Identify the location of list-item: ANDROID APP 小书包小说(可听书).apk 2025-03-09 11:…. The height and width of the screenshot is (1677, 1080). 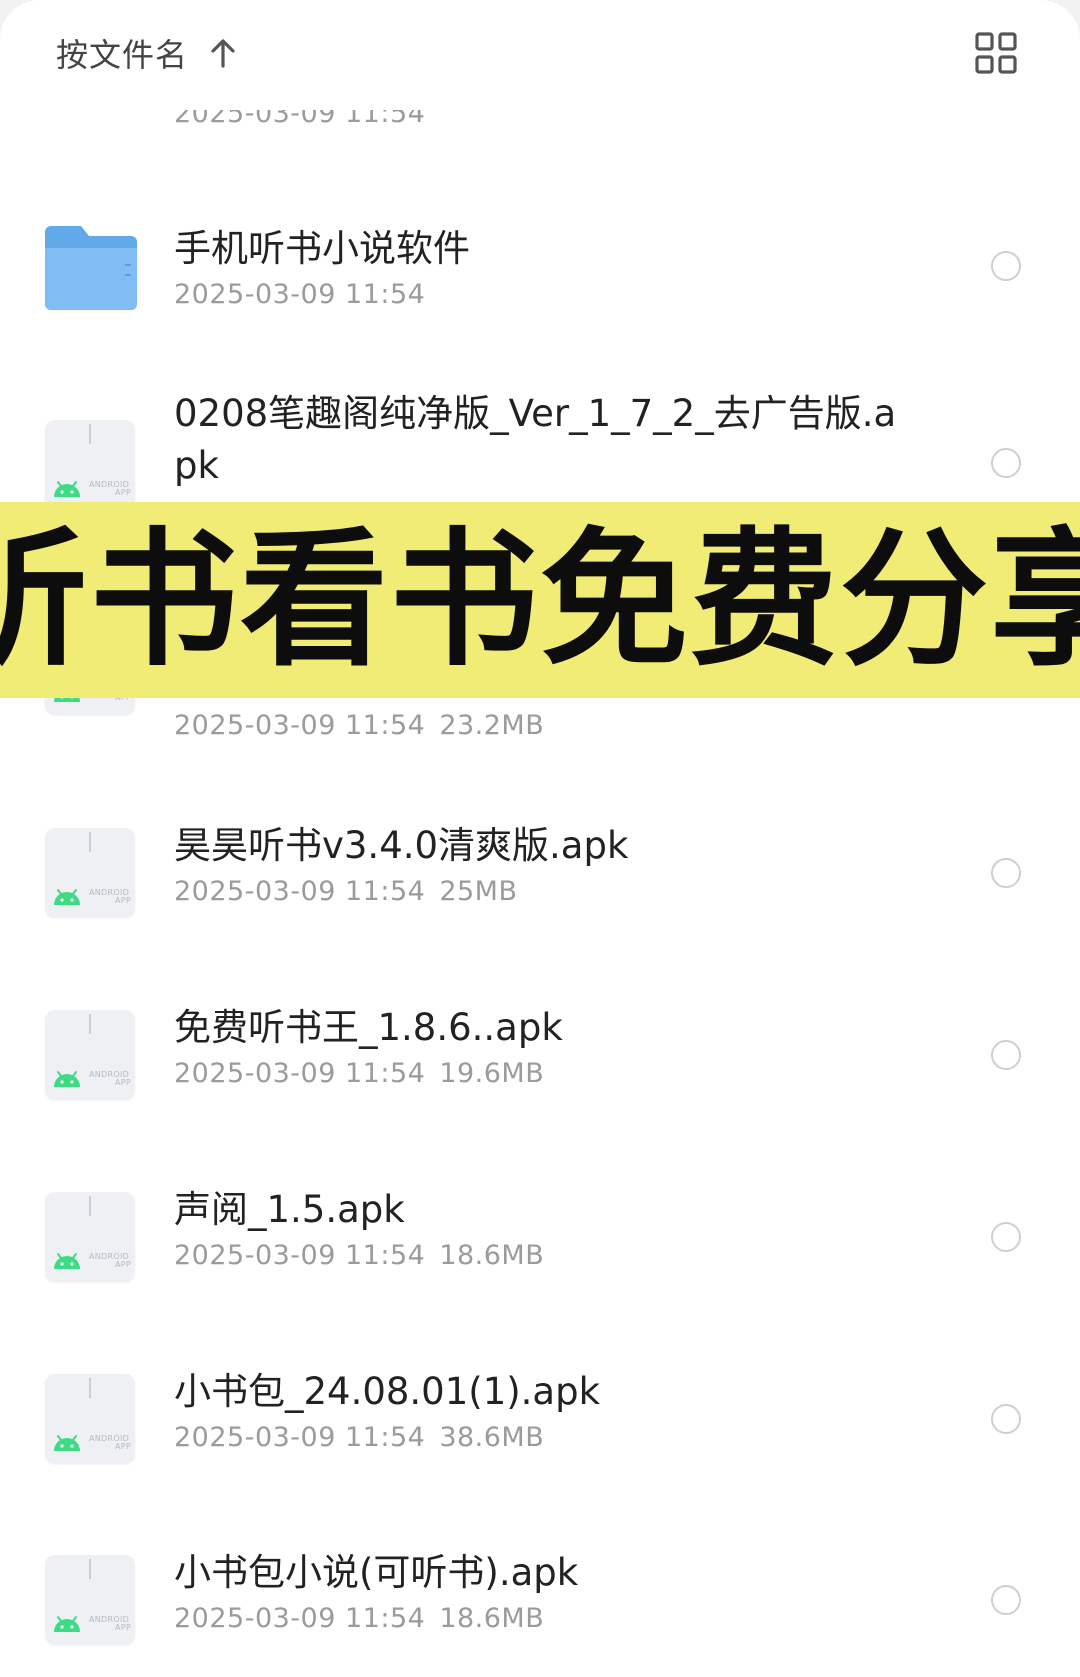
(540, 1607).